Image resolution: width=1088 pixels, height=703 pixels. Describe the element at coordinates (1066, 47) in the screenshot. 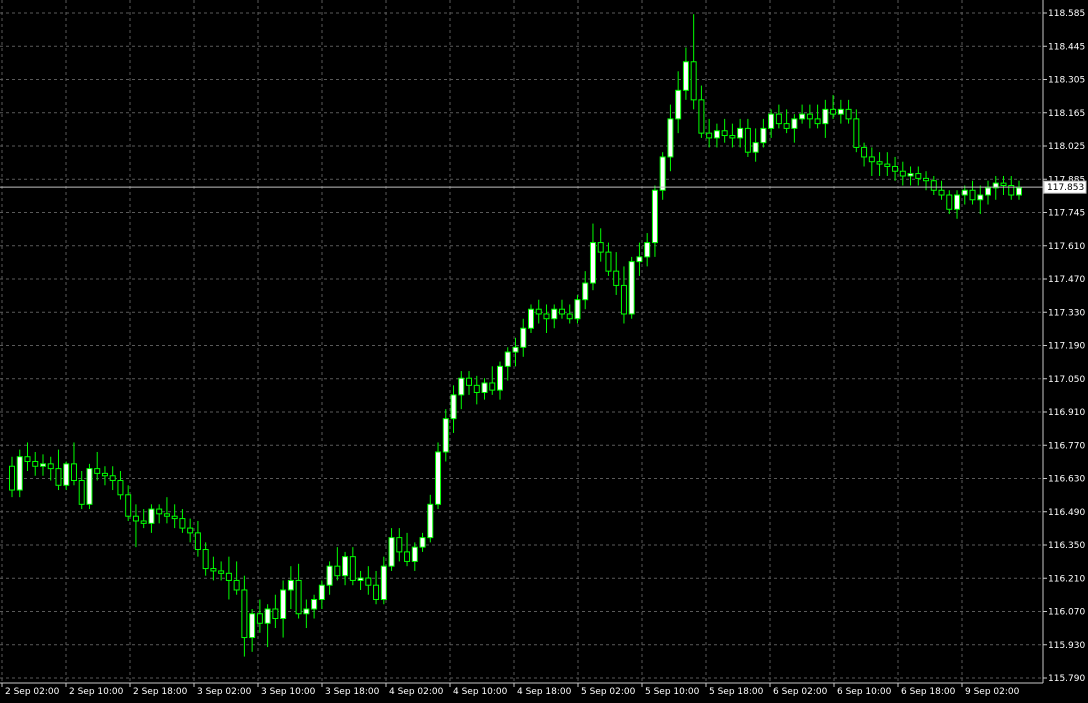

I see `y-tick-label: 118.445` at that location.